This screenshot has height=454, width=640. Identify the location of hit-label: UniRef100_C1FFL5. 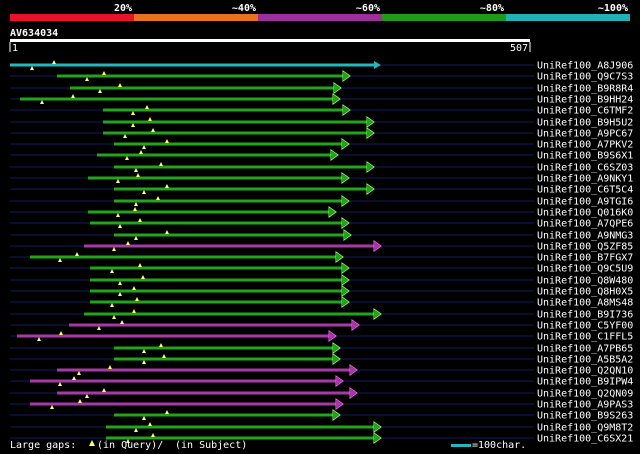
(585, 337).